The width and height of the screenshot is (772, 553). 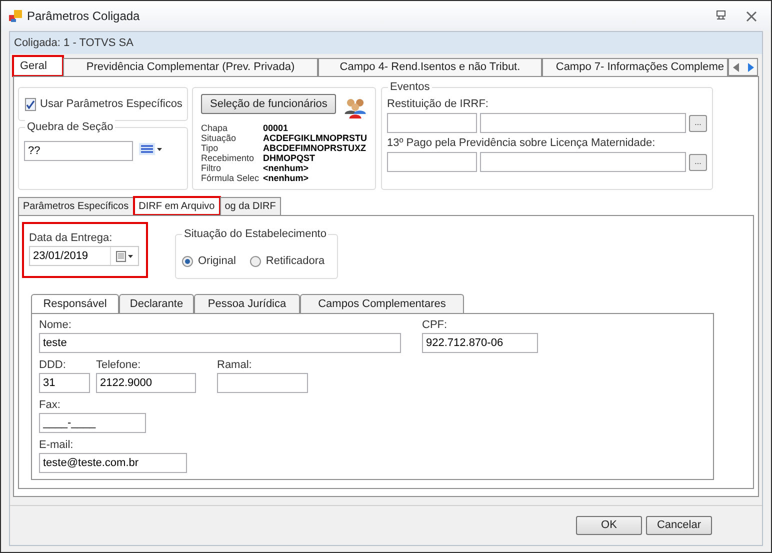 I want to click on date-picker: 23/01/2019, so click(x=84, y=256).